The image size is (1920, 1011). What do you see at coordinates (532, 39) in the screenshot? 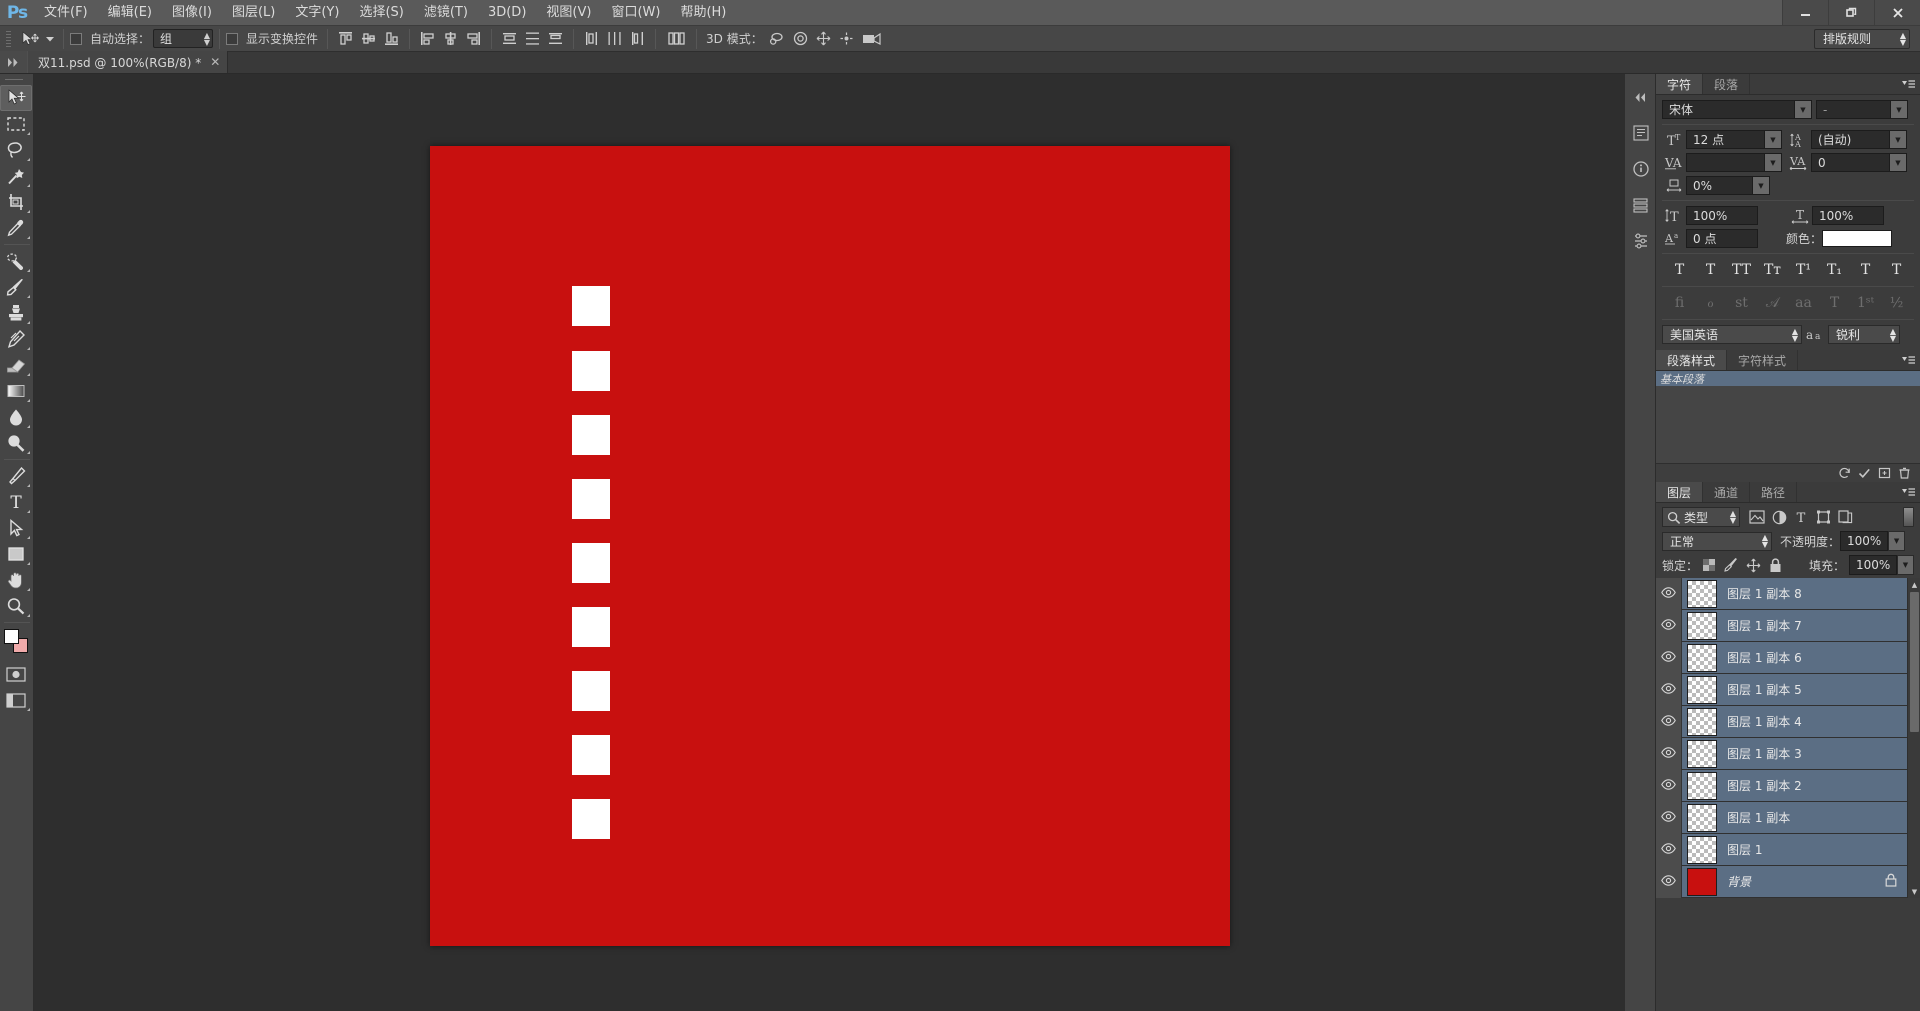
I see `distribute-vertical-centers-button` at bounding box center [532, 39].